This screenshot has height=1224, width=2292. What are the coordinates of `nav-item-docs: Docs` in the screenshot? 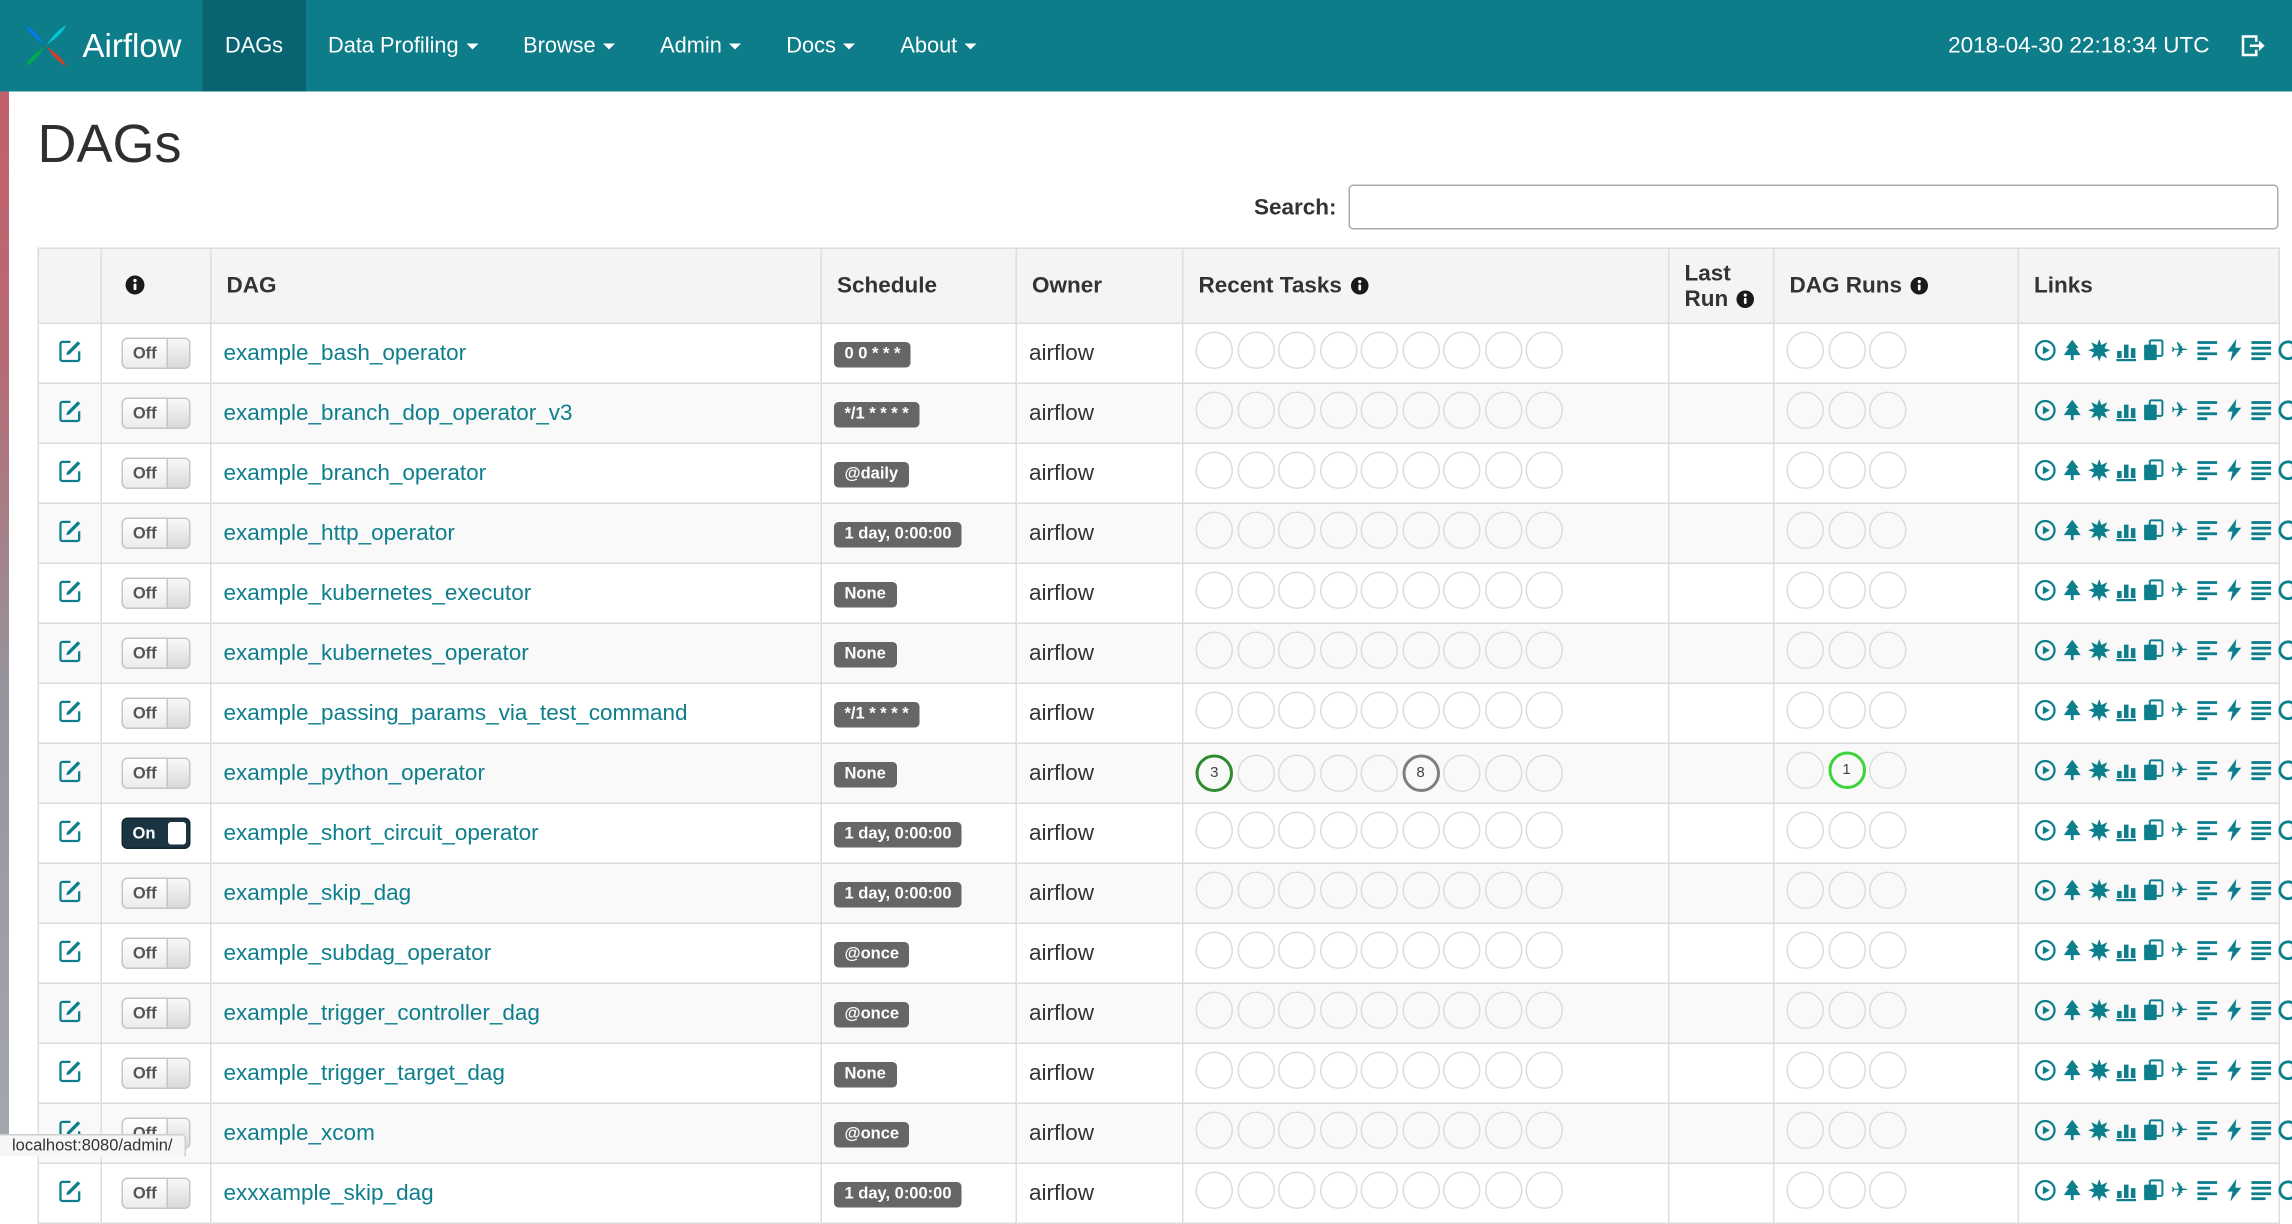 It's located at (821, 46).